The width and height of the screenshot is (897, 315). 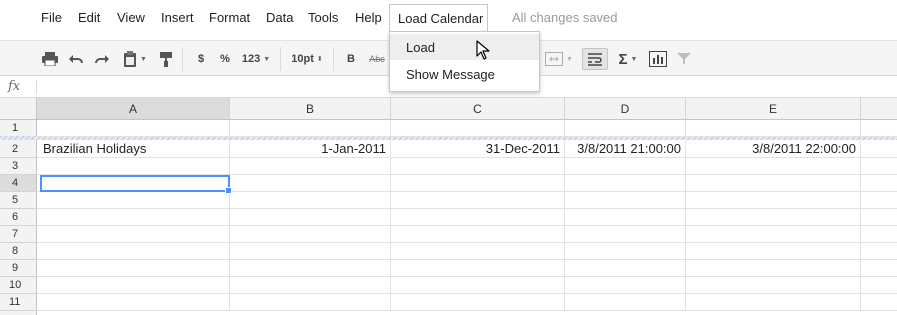 What do you see at coordinates (773, 166) in the screenshot?
I see `cell-e3` at bounding box center [773, 166].